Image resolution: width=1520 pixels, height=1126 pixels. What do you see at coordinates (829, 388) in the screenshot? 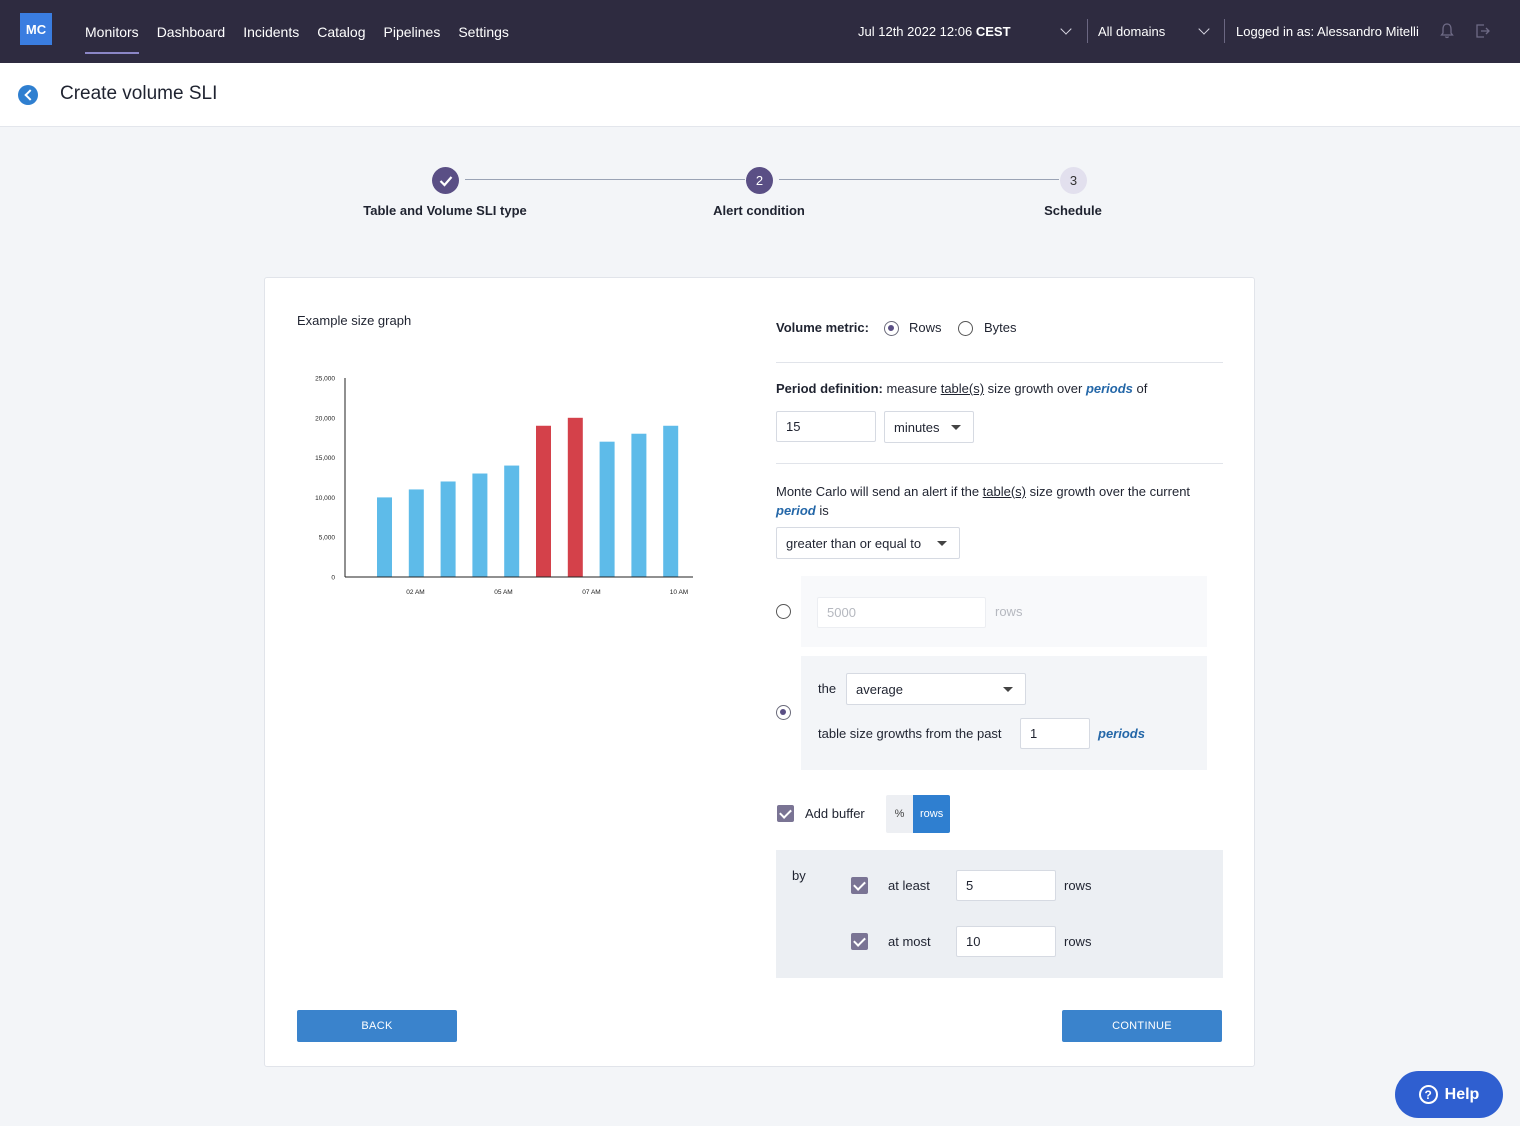
I see `period-def-bold: Period definition:` at bounding box center [829, 388].